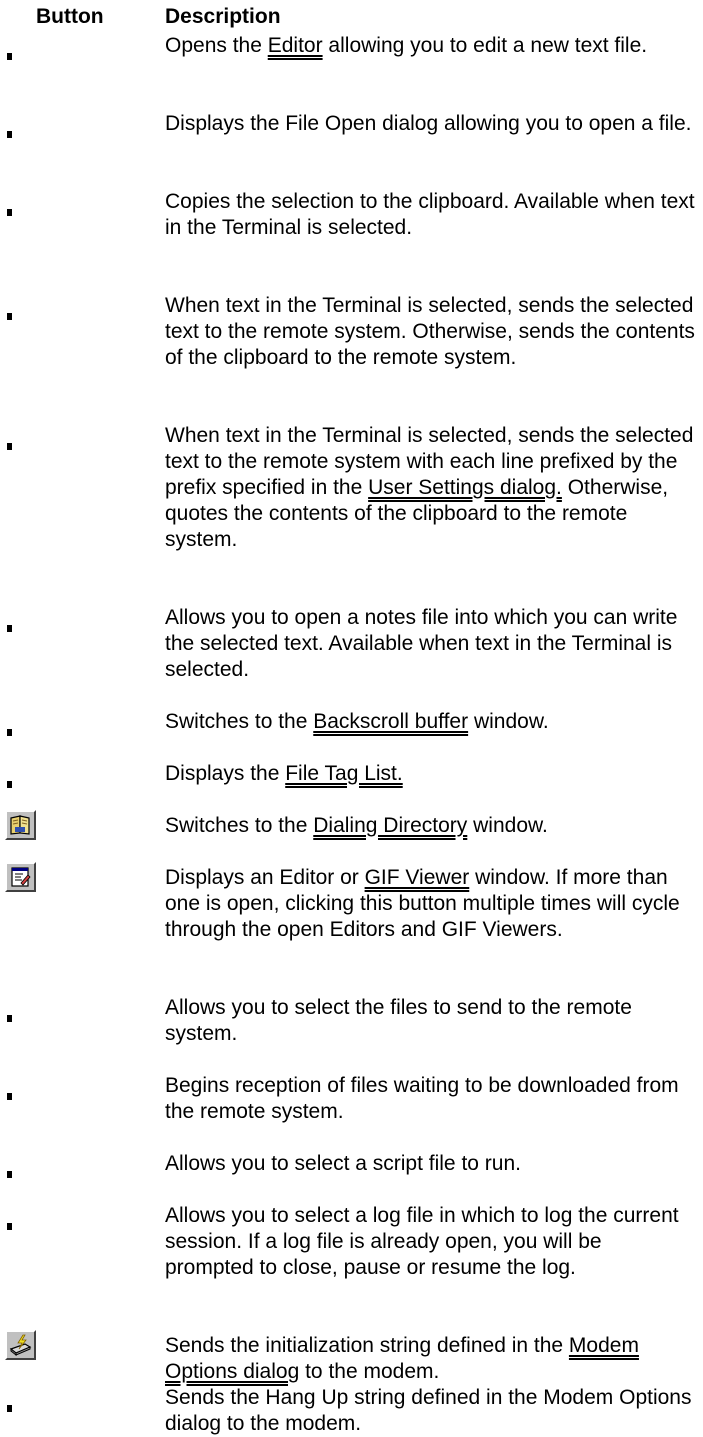  What do you see at coordinates (216, 45) in the screenshot?
I see `description-text: Opens the` at bounding box center [216, 45].